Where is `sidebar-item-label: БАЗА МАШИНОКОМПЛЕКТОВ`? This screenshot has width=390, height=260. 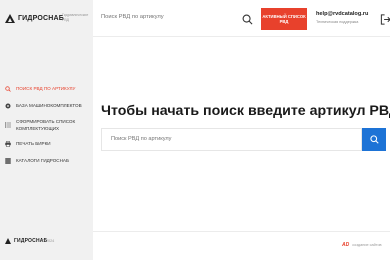
sidebar-item-label: БАЗА МАШИНОКОМПЛЕКТОВ is located at coordinates (49, 105).